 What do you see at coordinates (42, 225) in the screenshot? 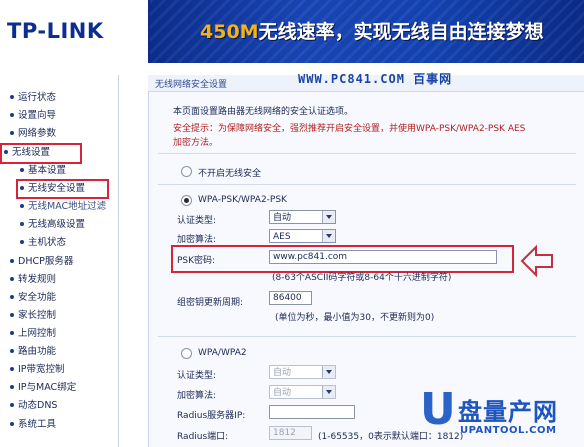
I see `sidebar-item-advanced: 无线高级设置` at bounding box center [42, 225].